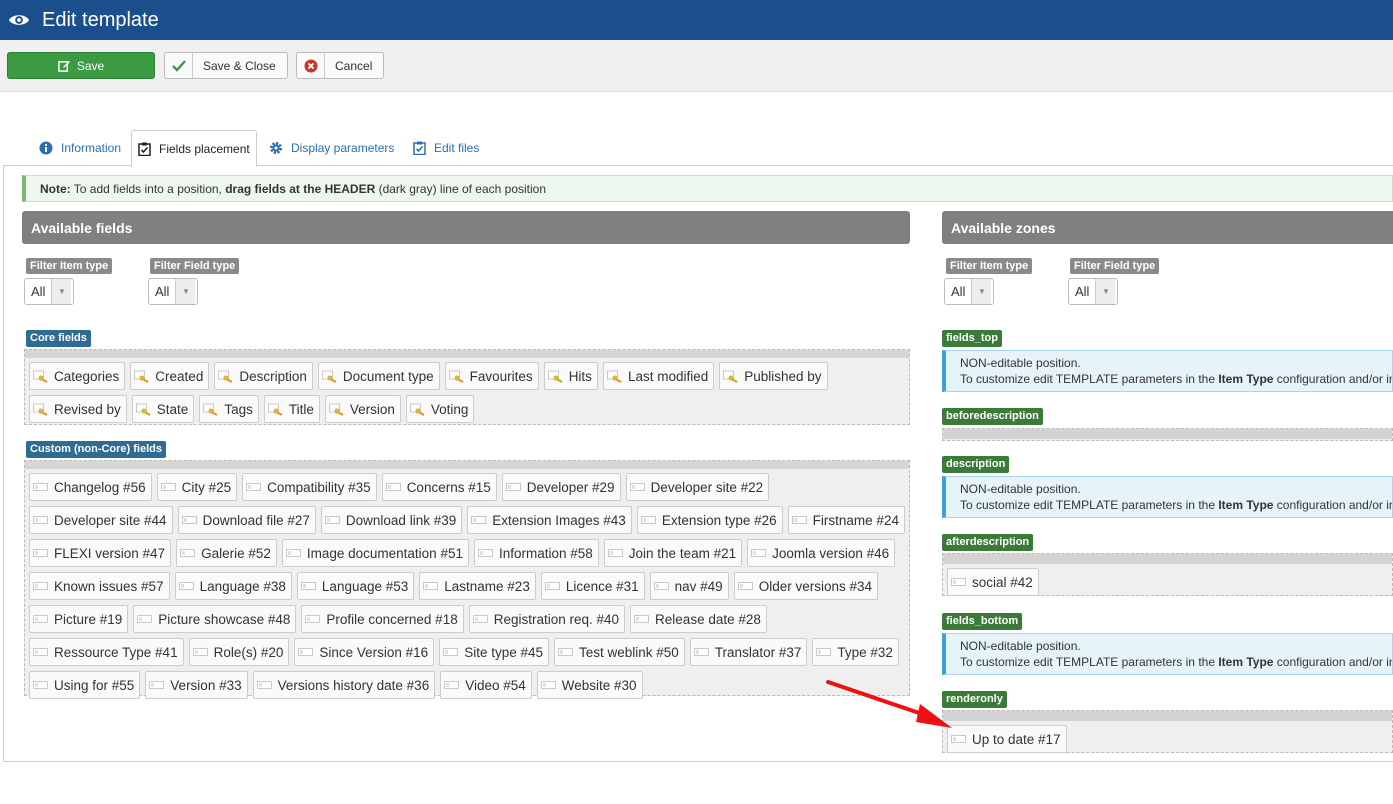 Image resolution: width=1393 pixels, height=804 pixels. I want to click on field-chip: Picture #19, so click(79, 619).